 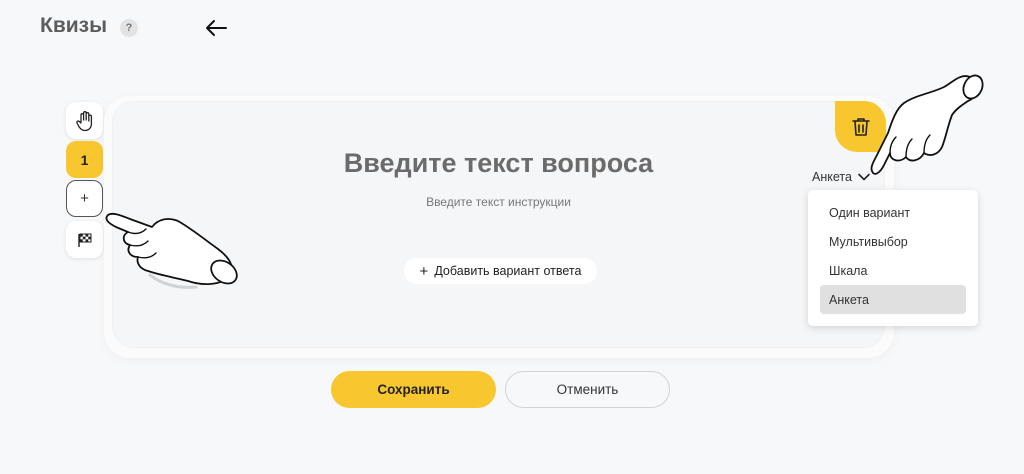 I want to click on trash-icon, so click(x=860, y=126).